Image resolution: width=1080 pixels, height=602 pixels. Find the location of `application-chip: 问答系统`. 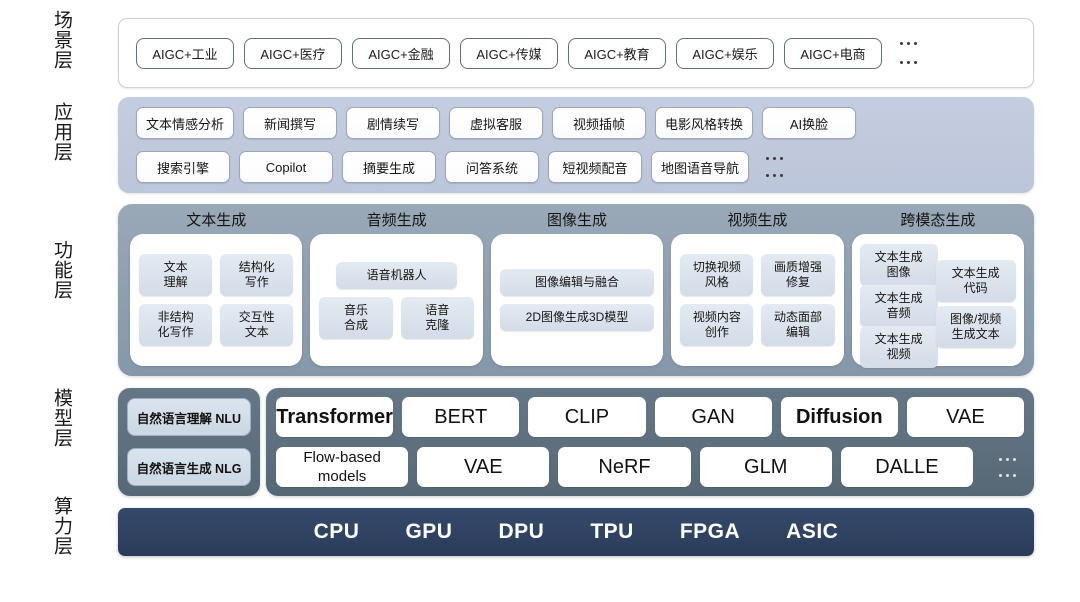

application-chip: 问答系统 is located at coordinates (492, 167).